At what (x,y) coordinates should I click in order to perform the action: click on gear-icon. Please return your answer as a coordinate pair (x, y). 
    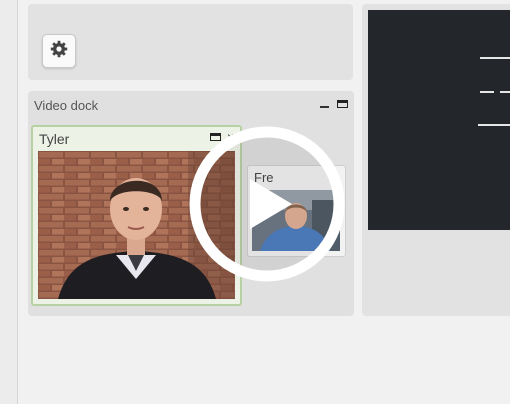
    Looking at the image, I should click on (59, 51).